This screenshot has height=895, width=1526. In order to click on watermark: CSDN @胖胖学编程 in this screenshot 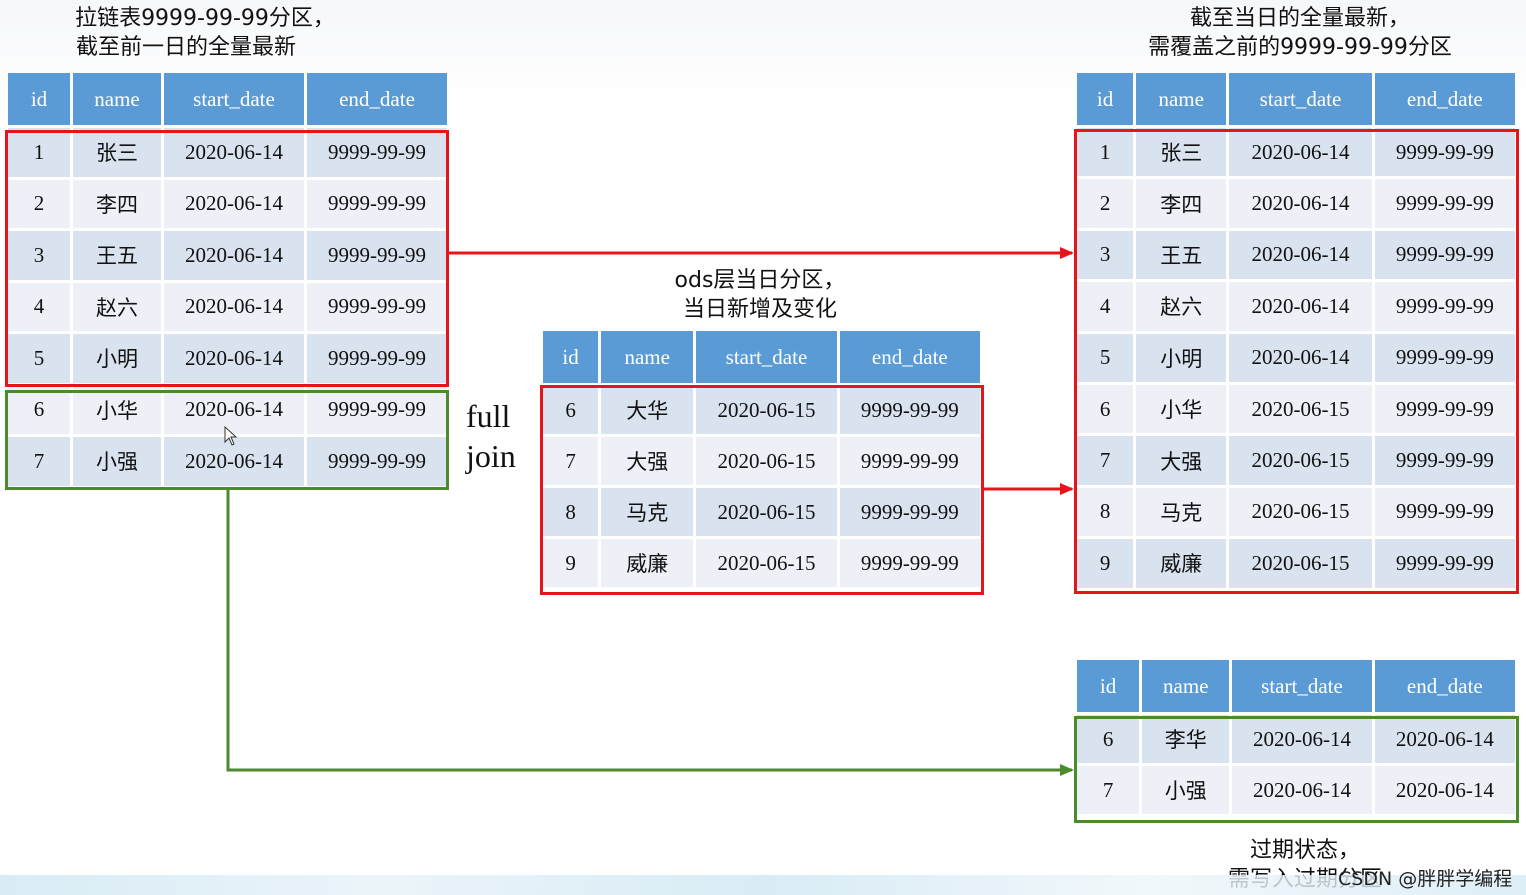, I will do `click(1425, 879)`.